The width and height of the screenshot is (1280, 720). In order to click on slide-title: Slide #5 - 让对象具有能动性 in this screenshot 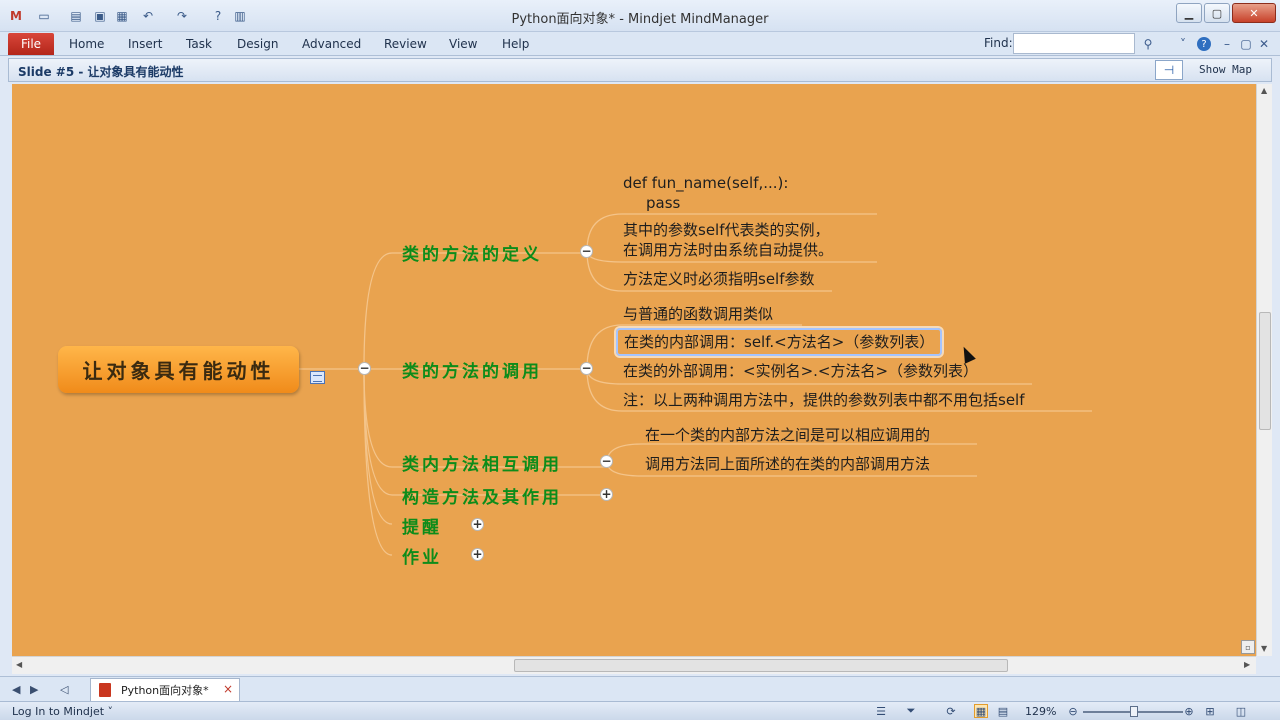, I will do `click(101, 72)`.